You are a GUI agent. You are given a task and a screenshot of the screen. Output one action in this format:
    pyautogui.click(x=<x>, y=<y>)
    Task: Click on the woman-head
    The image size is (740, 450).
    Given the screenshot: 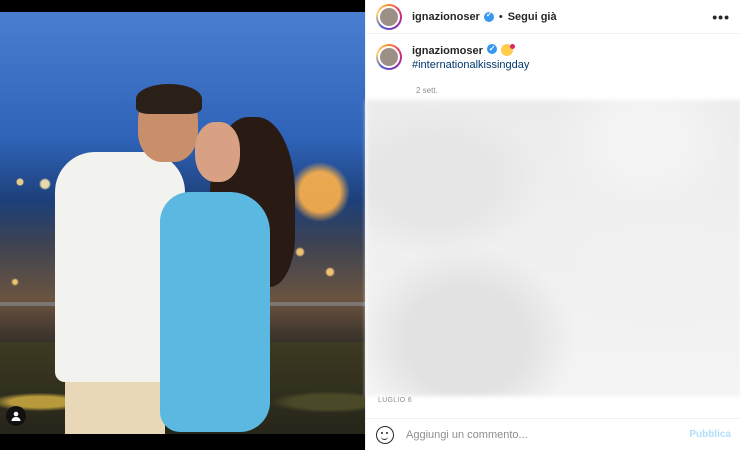 What is the action you would take?
    pyautogui.click(x=217, y=152)
    